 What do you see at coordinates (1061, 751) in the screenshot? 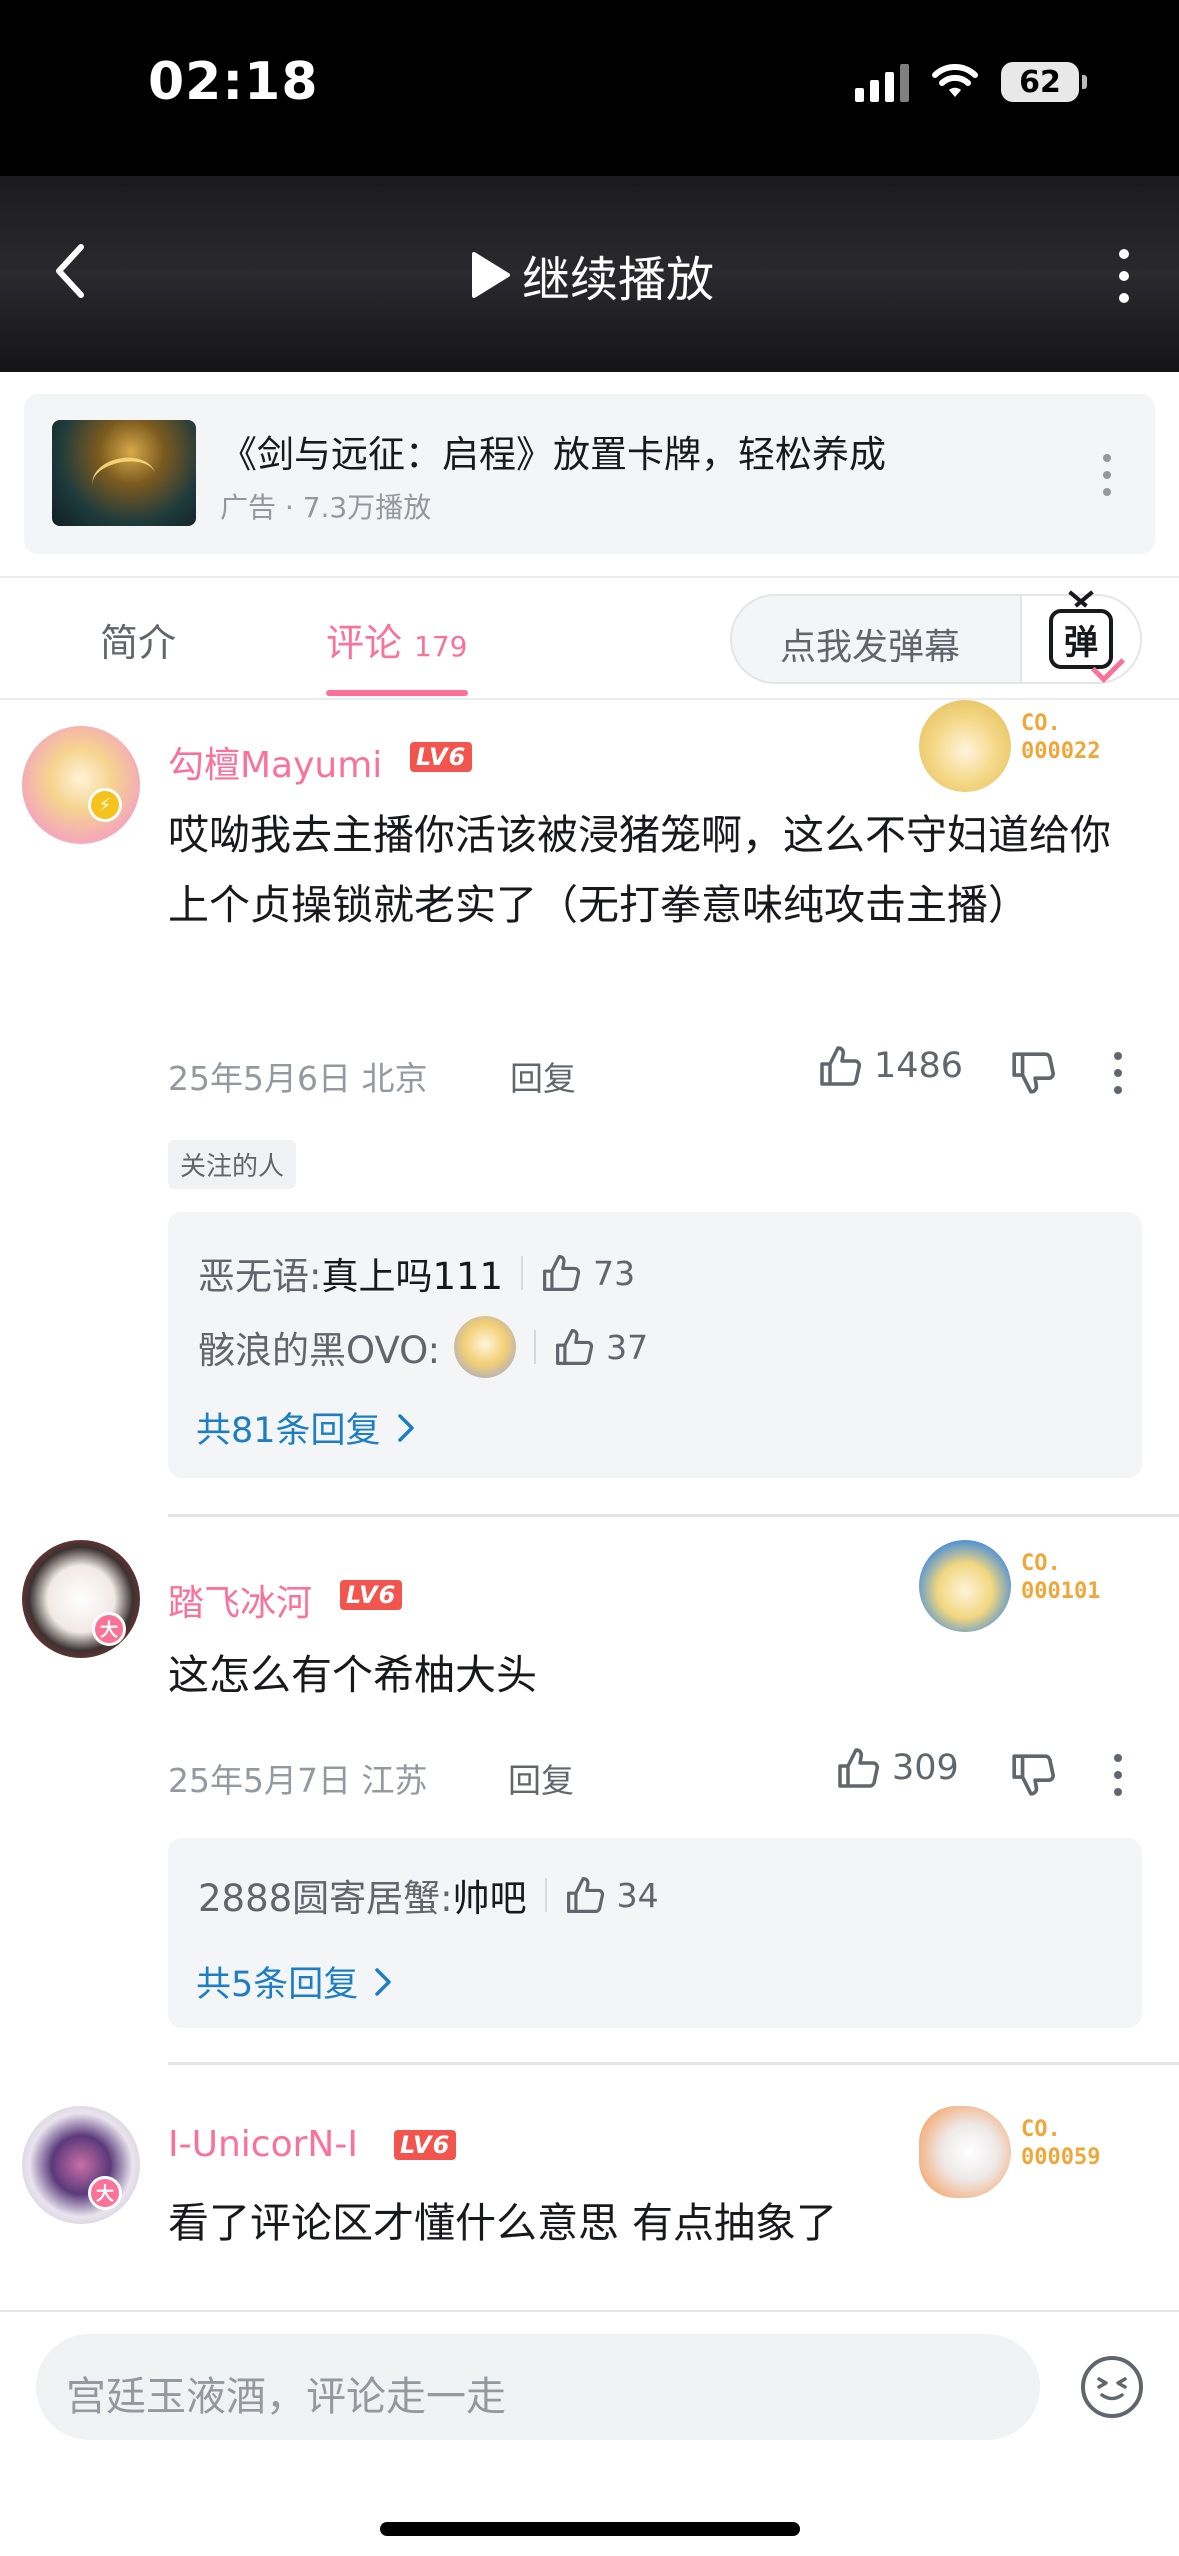
I see `fan-badge-line2: 000022` at bounding box center [1061, 751].